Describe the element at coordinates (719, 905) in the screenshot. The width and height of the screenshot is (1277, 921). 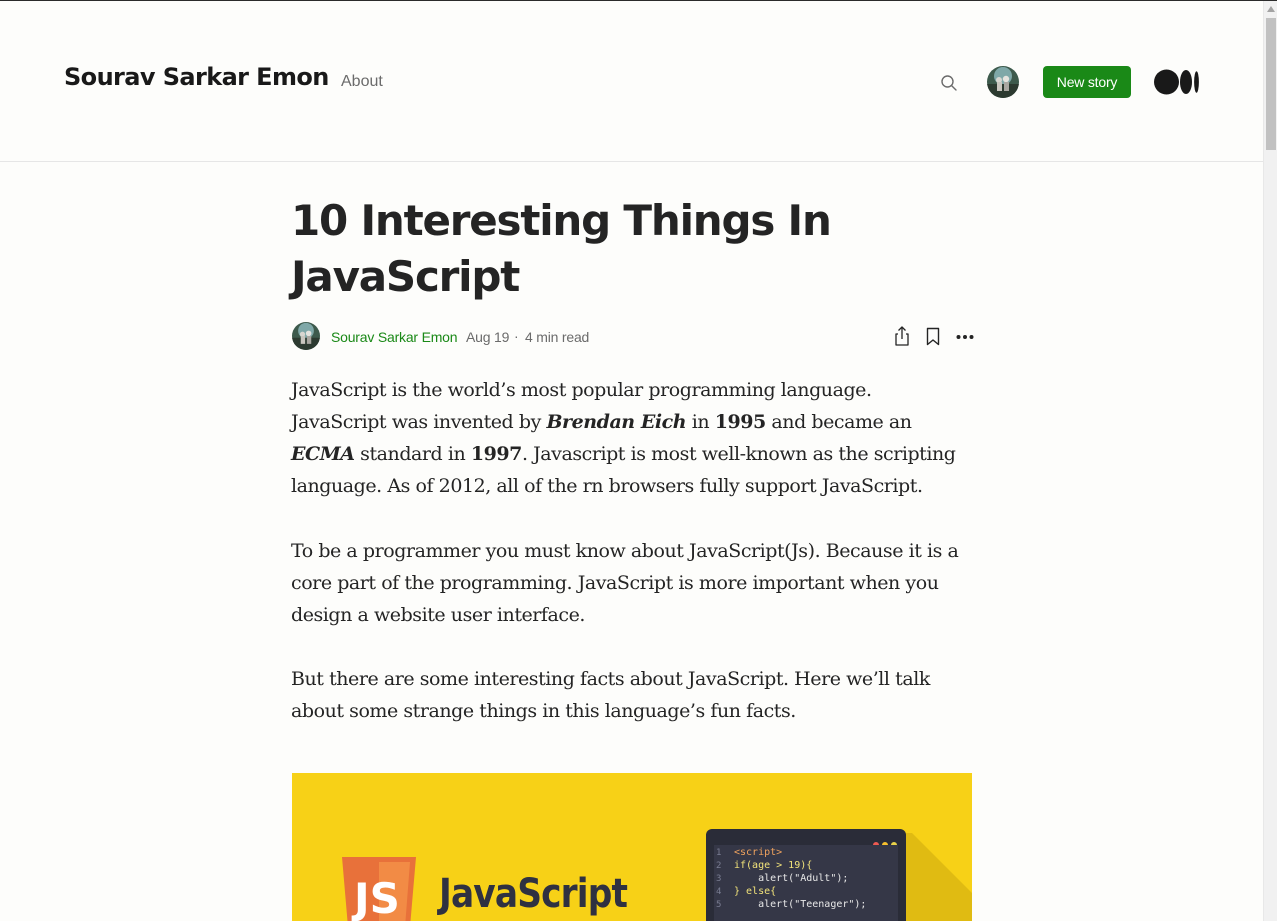
I see `line-number: 5` at that location.